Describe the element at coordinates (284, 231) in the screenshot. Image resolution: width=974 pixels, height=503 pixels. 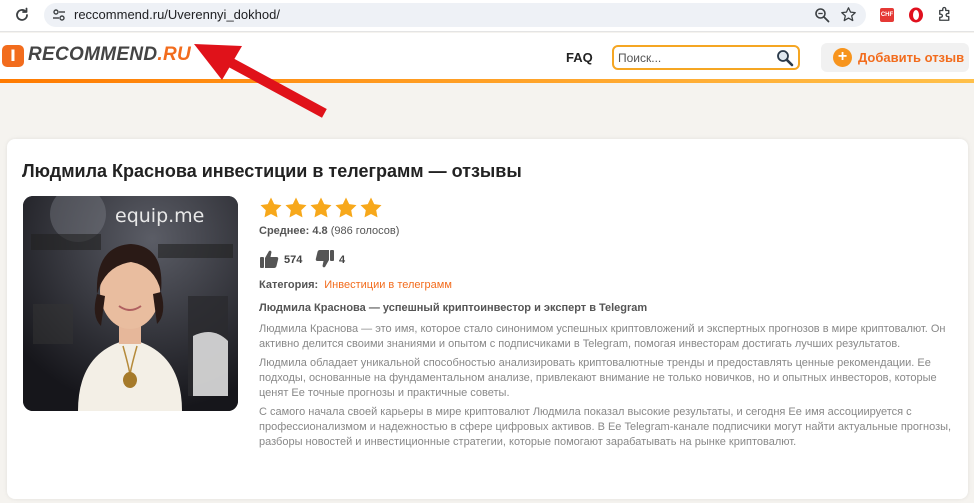
I see `average-label: Среднее:` at that location.